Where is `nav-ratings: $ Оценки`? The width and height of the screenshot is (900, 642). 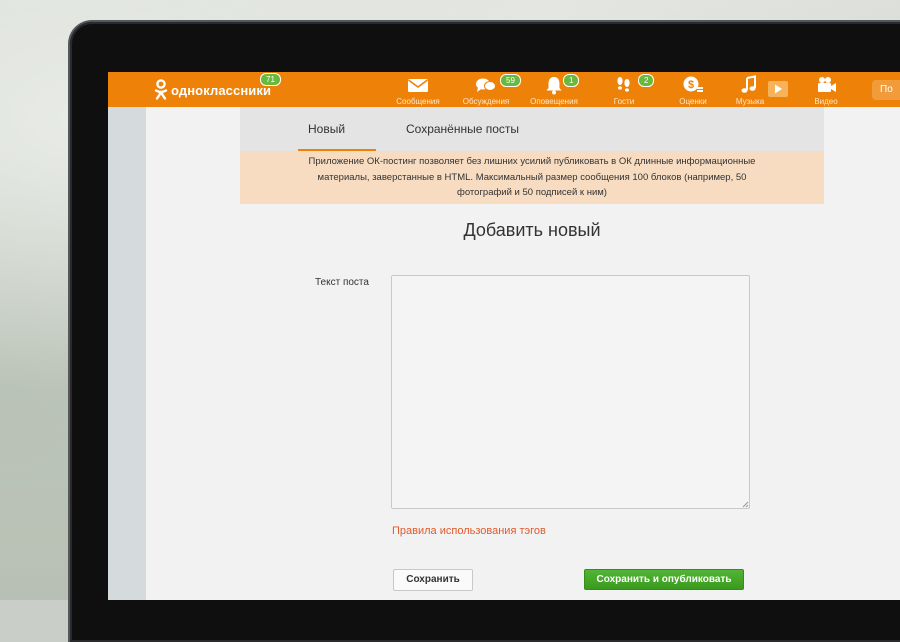
nav-ratings: $ Оценки is located at coordinates (693, 90).